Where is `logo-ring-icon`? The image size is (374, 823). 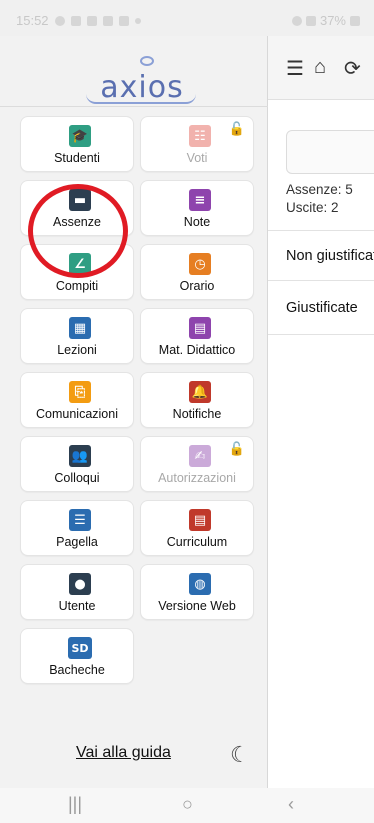 logo-ring-icon is located at coordinates (147, 61).